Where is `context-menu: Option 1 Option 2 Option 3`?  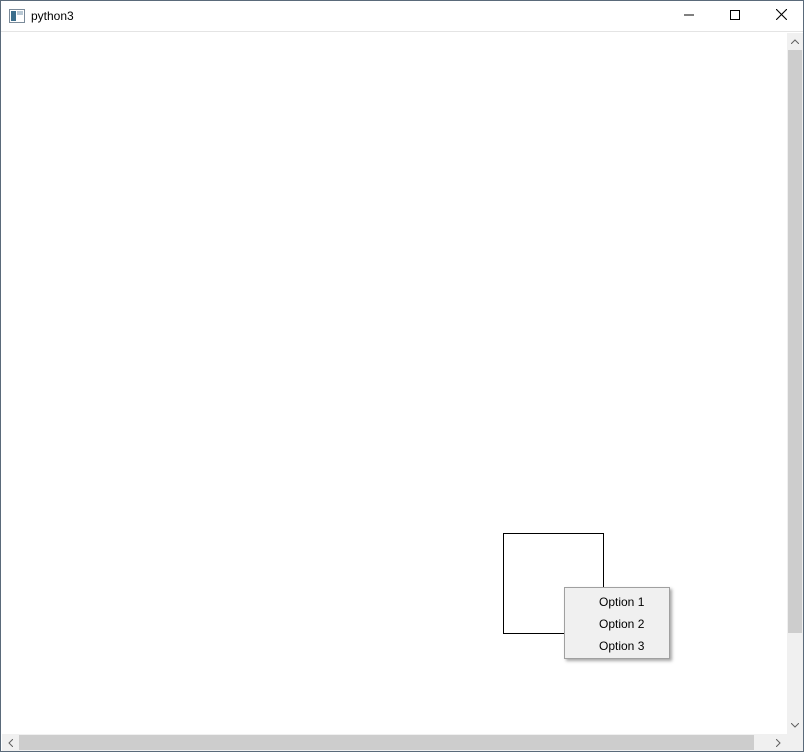
context-menu: Option 1 Option 2 Option 3 is located at coordinates (617, 623).